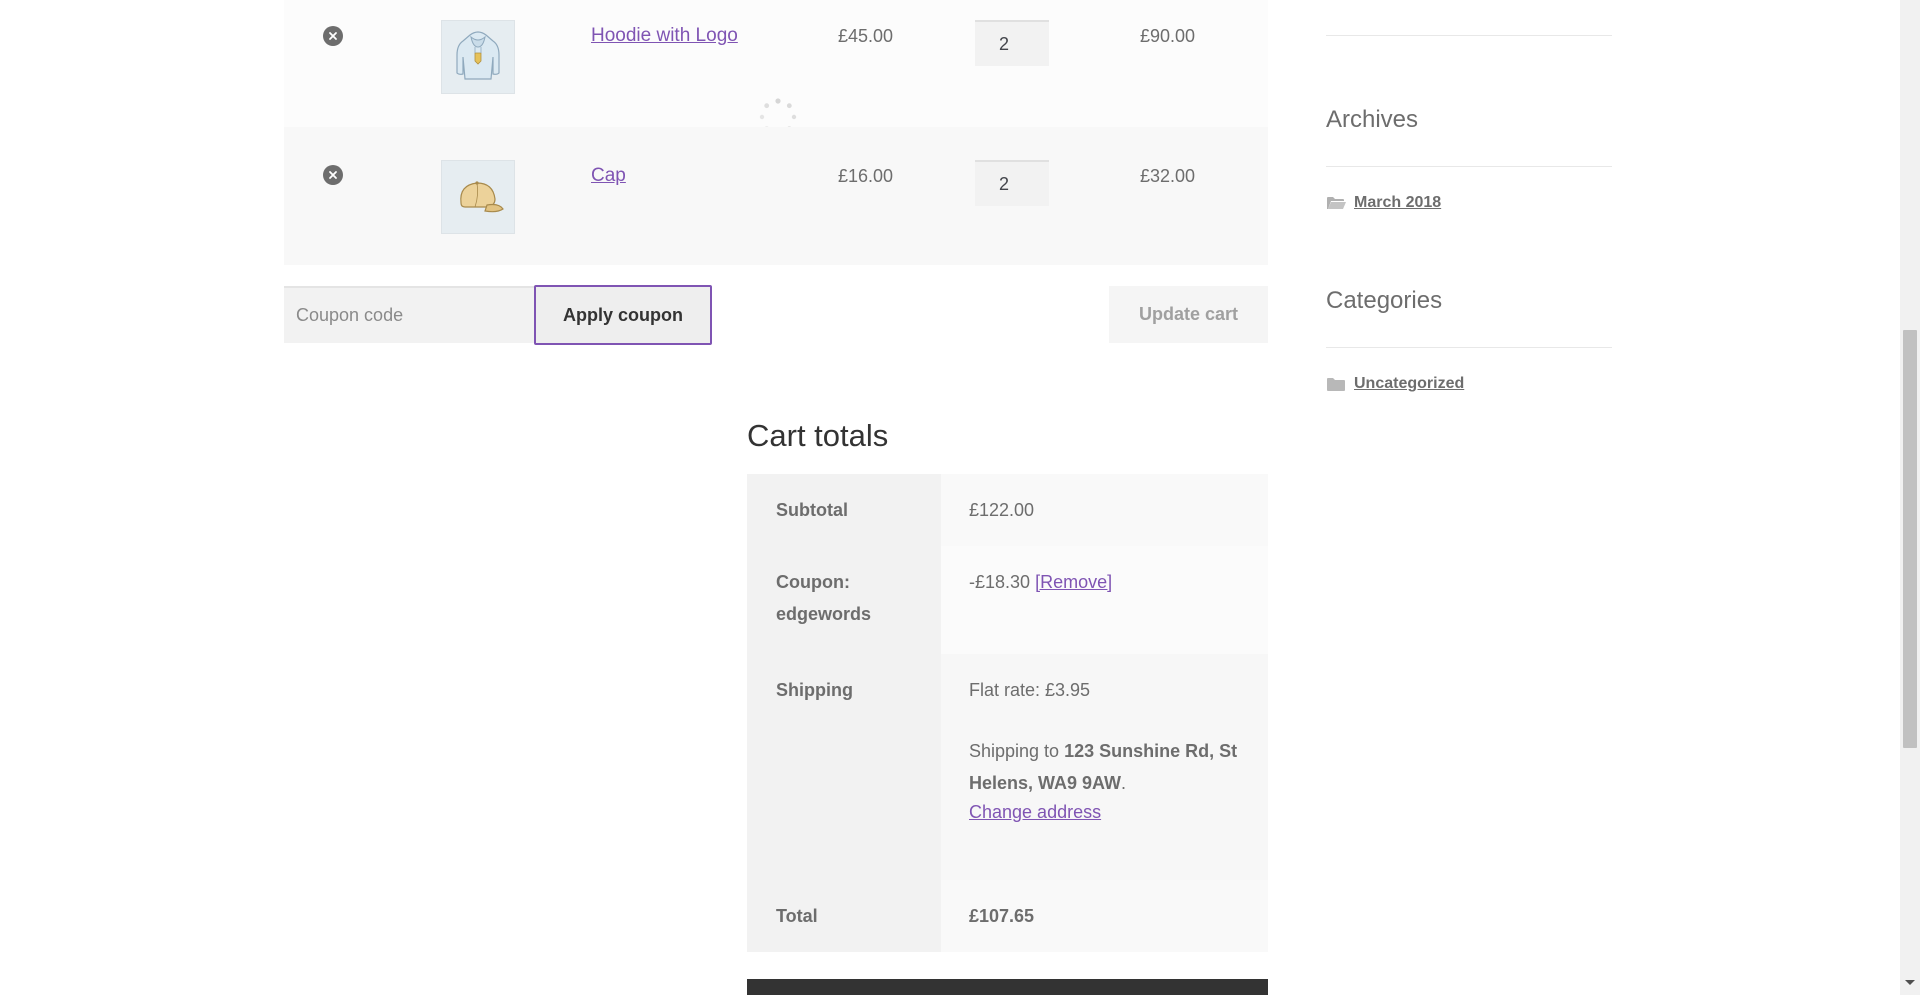  I want to click on subtotal-value: £122.00, so click(1002, 510).